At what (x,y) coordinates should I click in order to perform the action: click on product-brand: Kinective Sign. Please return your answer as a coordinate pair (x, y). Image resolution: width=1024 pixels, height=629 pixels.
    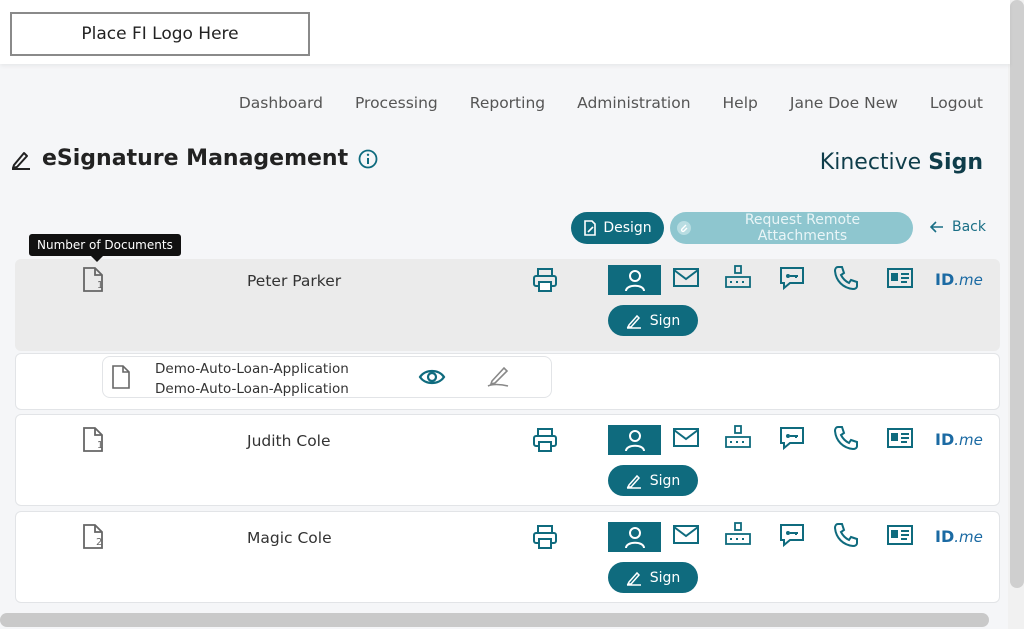
    Looking at the image, I should click on (901, 162).